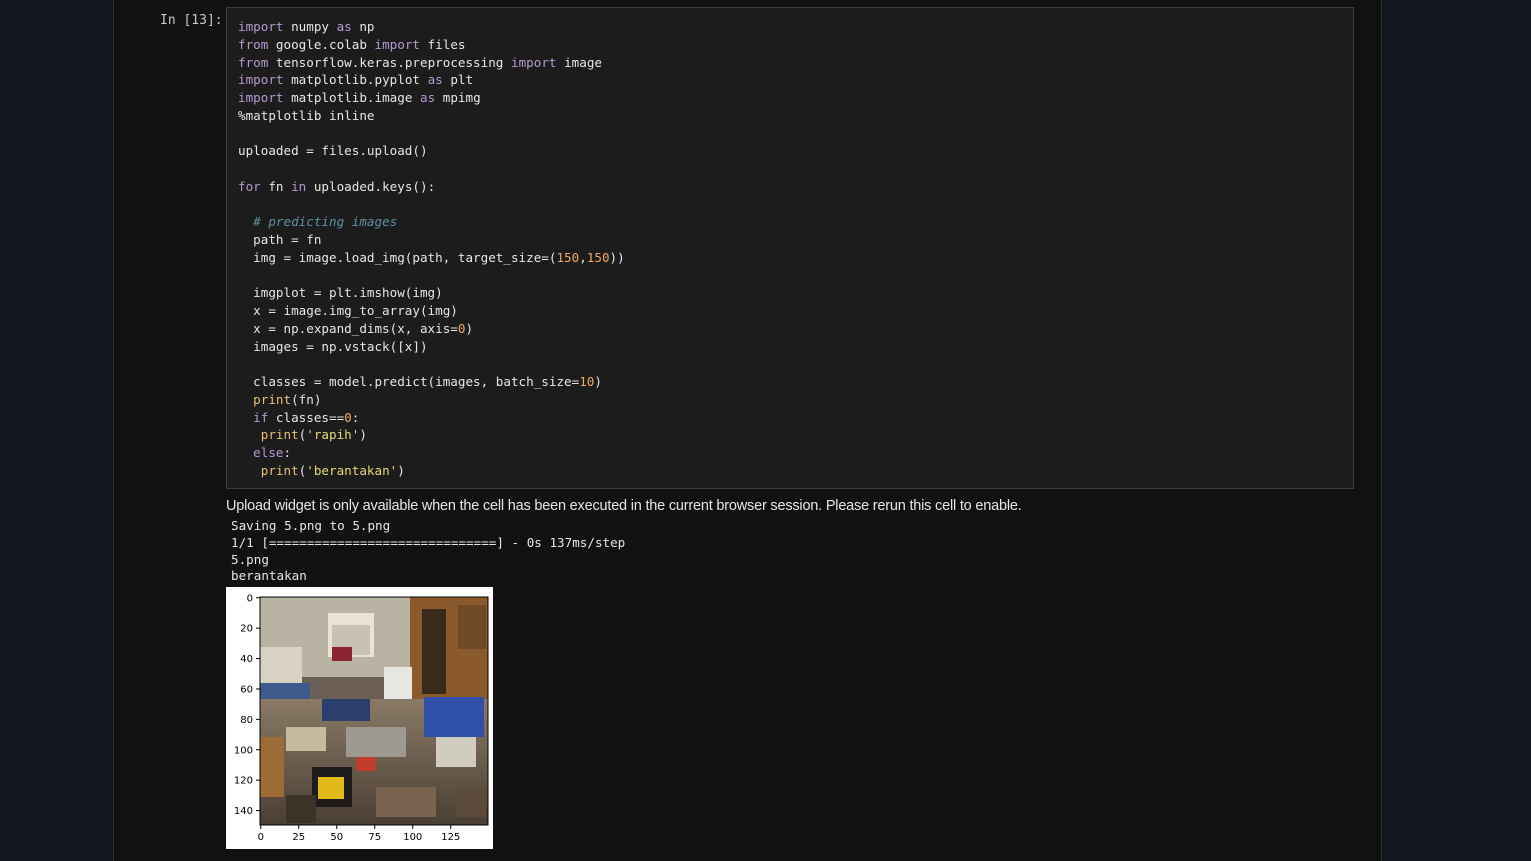 The image size is (1531, 861). I want to click on stdout-line: berantakan, so click(269, 576).